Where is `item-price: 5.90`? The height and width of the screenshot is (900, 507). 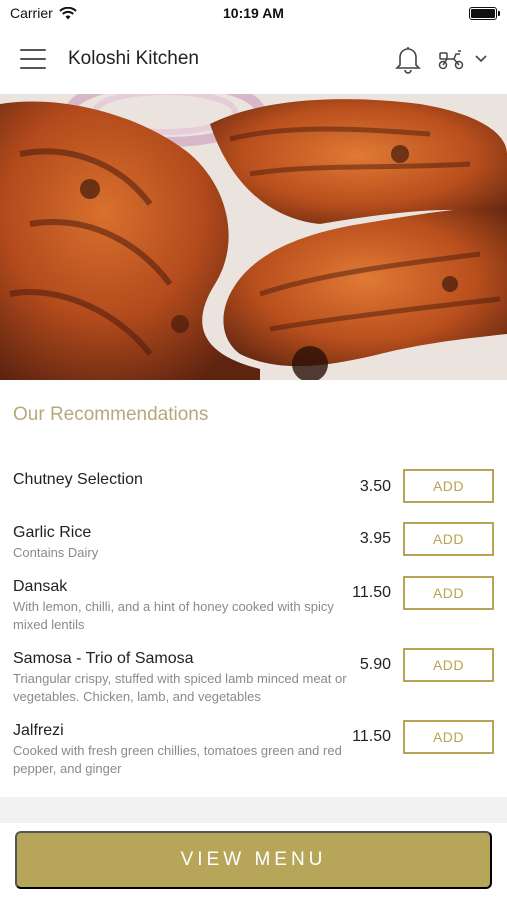 item-price: 5.90 is located at coordinates (375, 664).